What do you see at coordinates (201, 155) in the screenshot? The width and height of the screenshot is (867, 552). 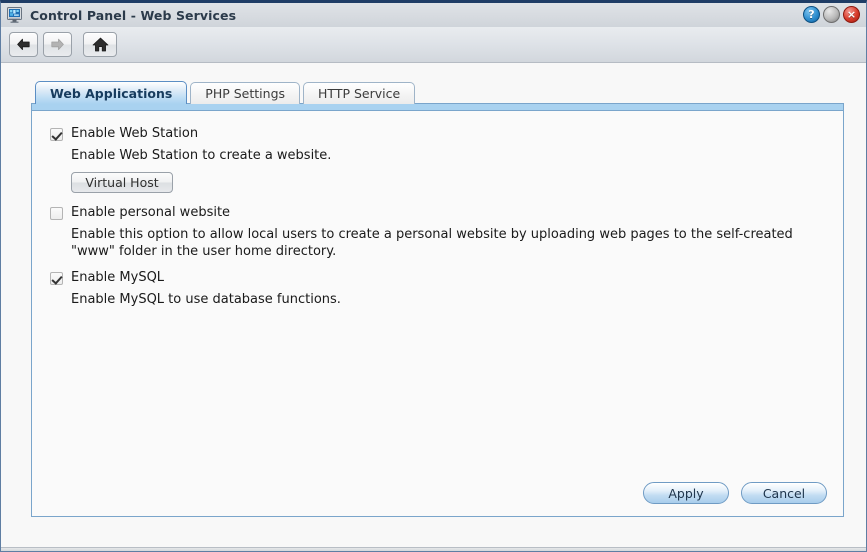 I see `option-description-web-station: Enable Web Station to create a website.` at bounding box center [201, 155].